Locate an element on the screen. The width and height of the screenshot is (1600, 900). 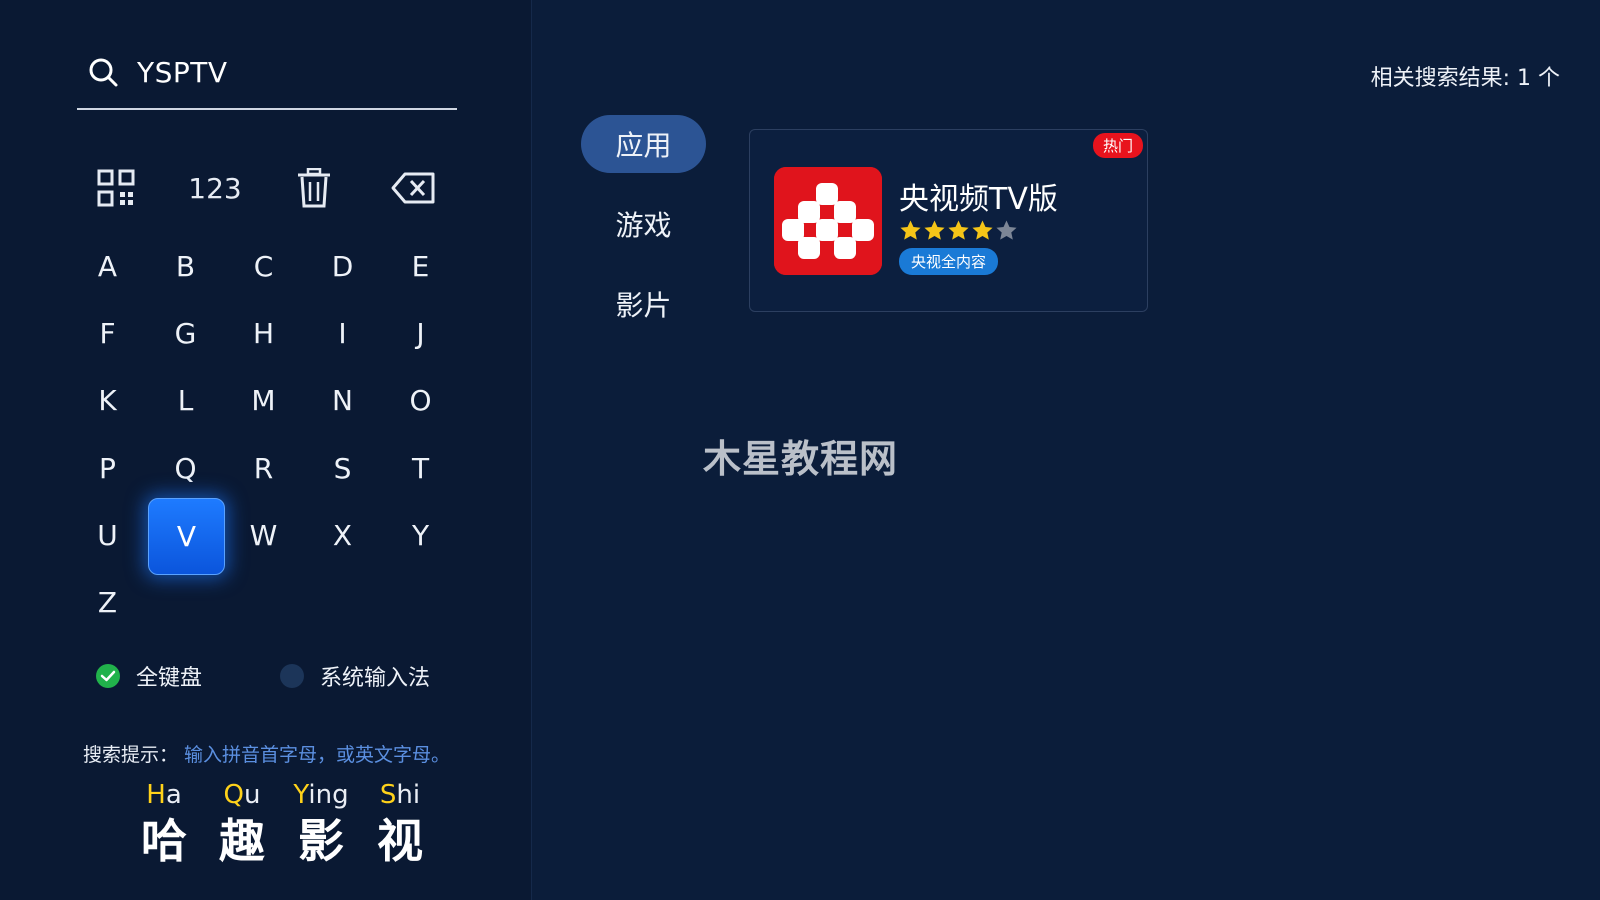
key-d: D is located at coordinates (342, 266).